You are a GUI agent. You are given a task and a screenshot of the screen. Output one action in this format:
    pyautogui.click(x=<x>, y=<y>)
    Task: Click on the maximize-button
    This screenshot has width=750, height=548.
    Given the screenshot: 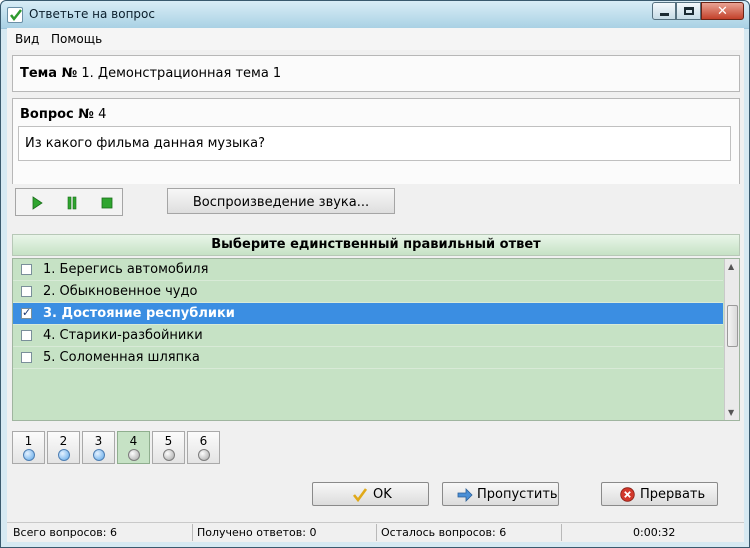 What is the action you would take?
    pyautogui.click(x=688, y=11)
    